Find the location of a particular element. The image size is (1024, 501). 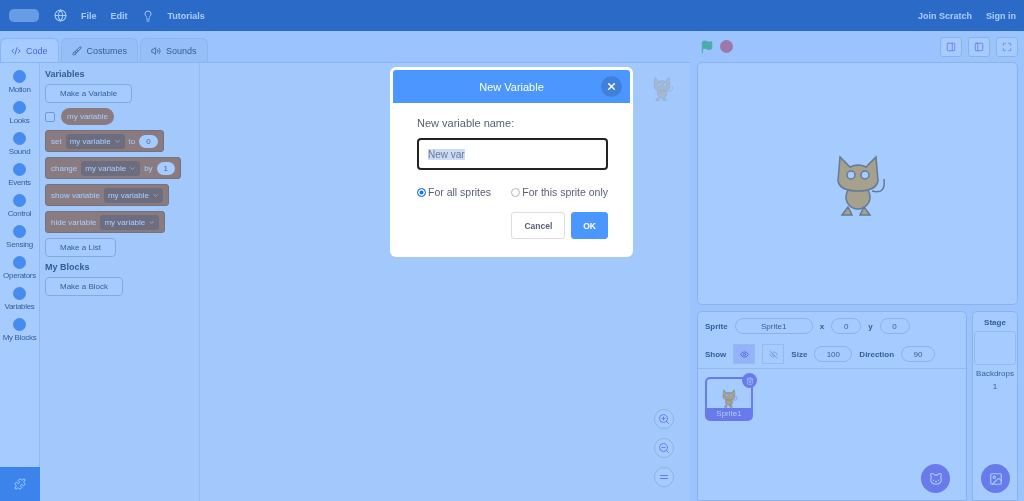

cancel-button: Cancel is located at coordinates (538, 225).